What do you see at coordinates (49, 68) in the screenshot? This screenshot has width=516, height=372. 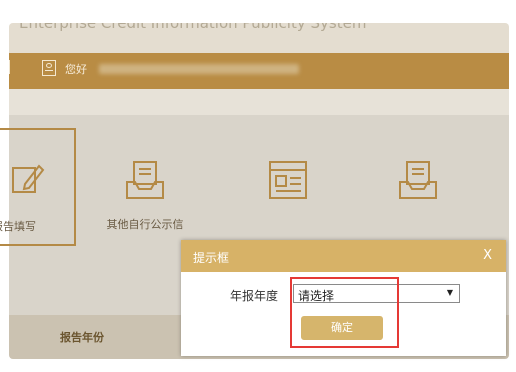 I see `user-icon` at bounding box center [49, 68].